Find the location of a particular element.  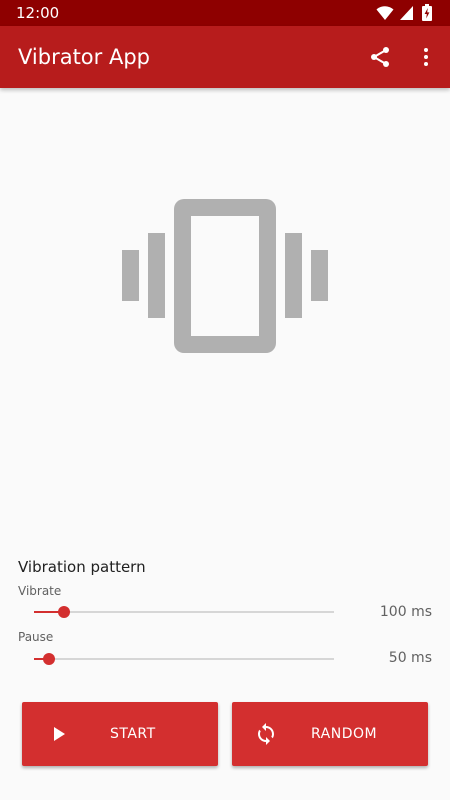

status-icons is located at coordinates (406, 12).